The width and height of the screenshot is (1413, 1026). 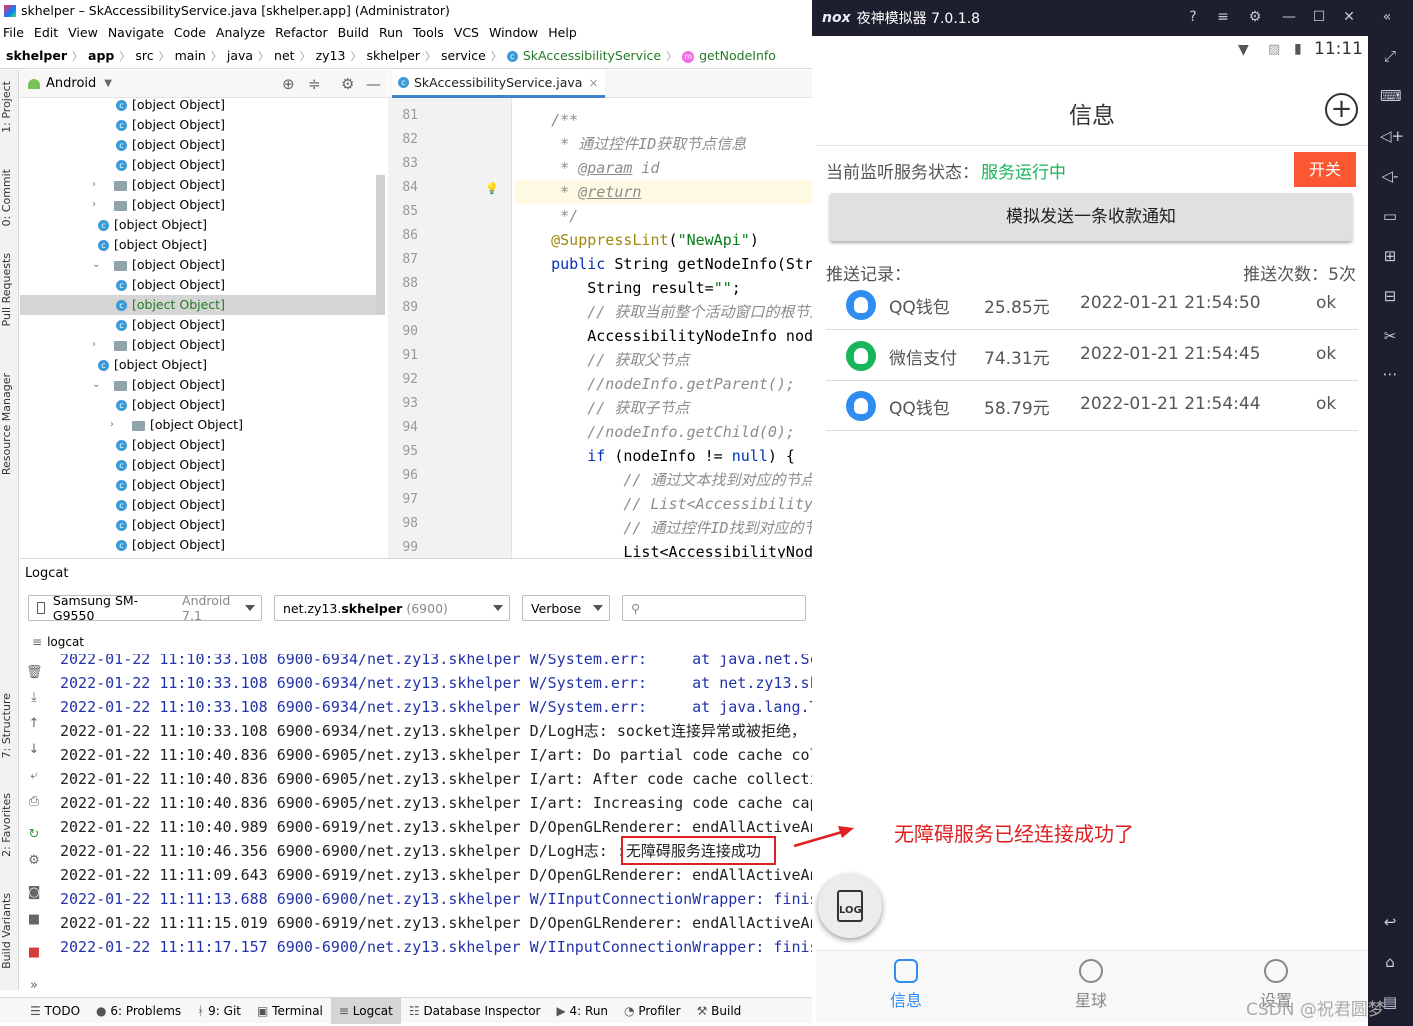 I want to click on menu-item-run: Run, so click(x=391, y=32).